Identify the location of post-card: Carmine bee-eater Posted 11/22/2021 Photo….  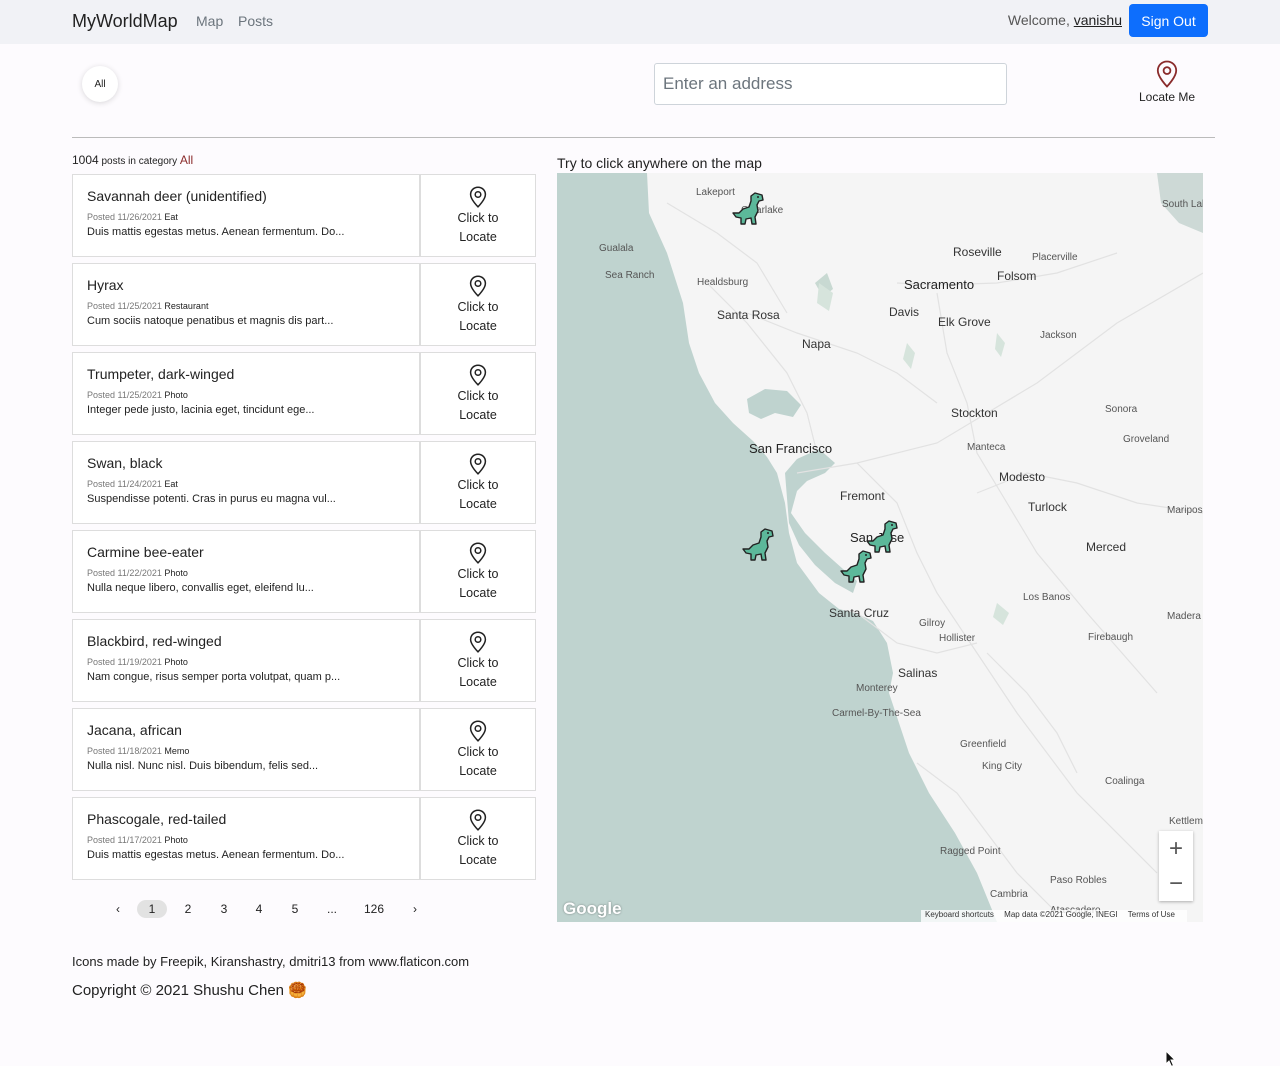
(304, 571).